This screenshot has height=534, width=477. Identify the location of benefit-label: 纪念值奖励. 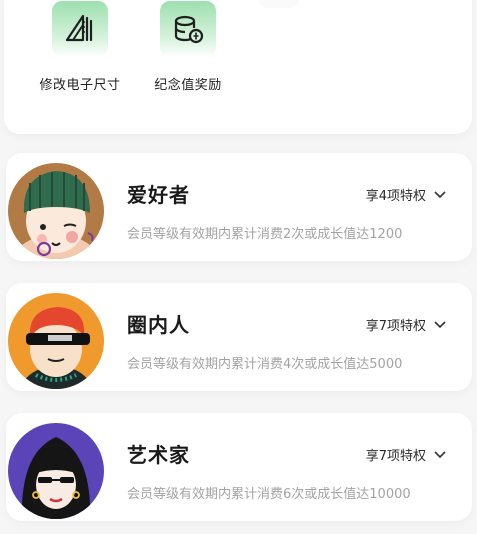
(188, 85).